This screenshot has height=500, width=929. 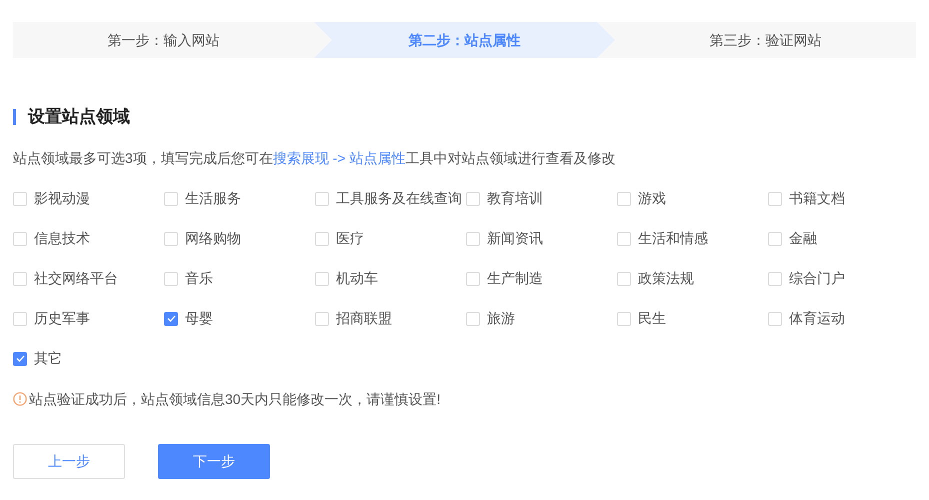 What do you see at coordinates (48, 358) in the screenshot?
I see `option-label: 其它` at bounding box center [48, 358].